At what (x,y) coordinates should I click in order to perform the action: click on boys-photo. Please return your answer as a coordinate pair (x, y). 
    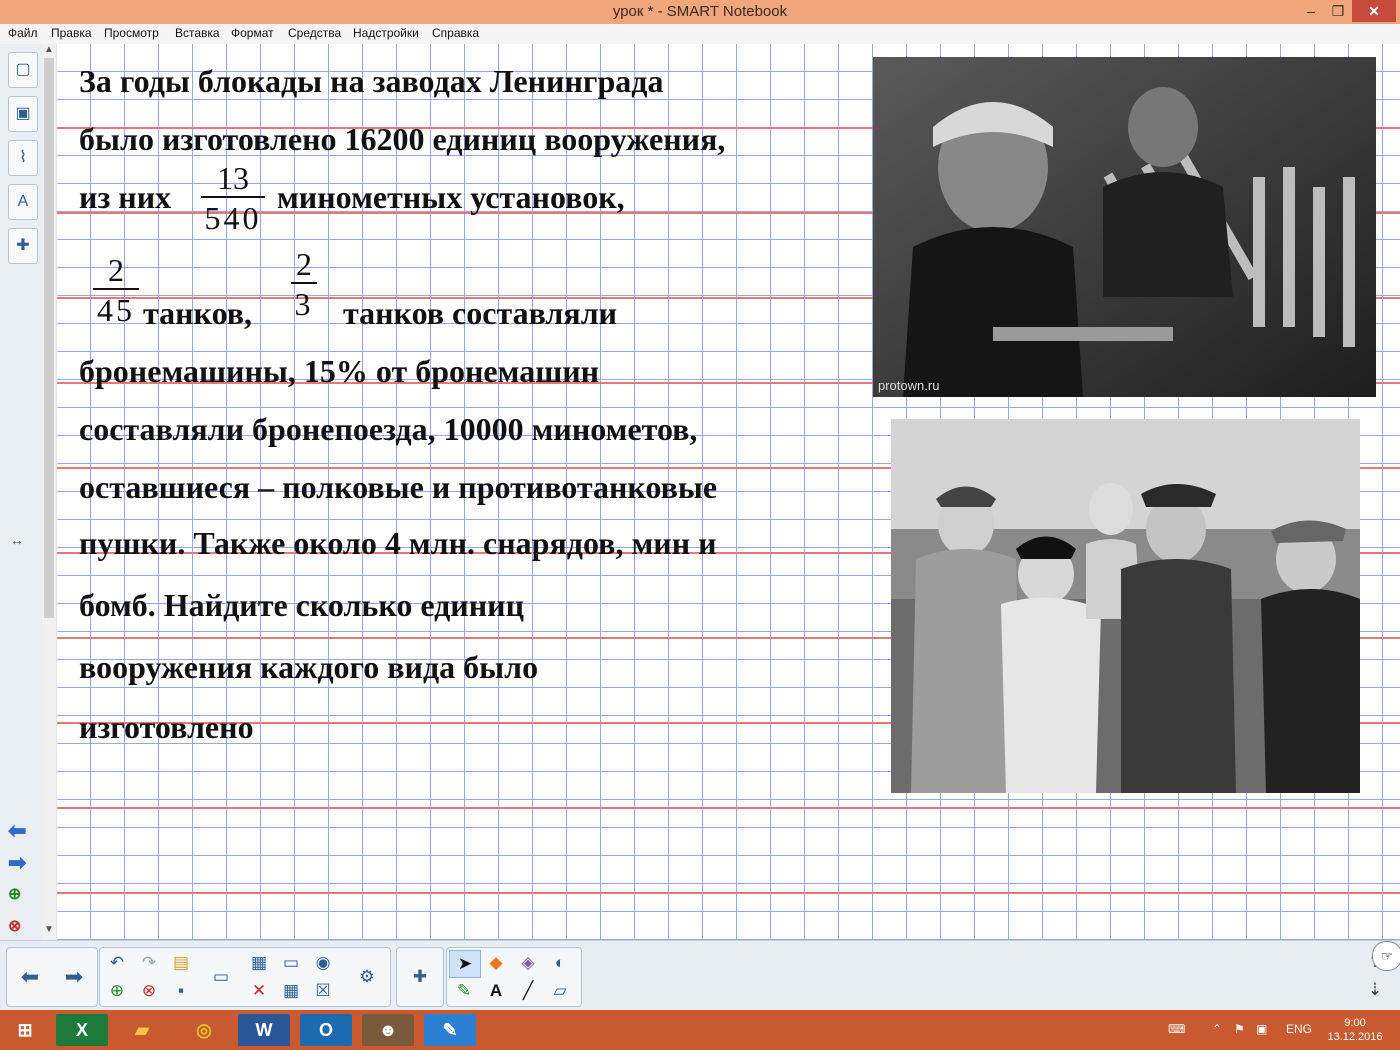
    Looking at the image, I should click on (1125, 606).